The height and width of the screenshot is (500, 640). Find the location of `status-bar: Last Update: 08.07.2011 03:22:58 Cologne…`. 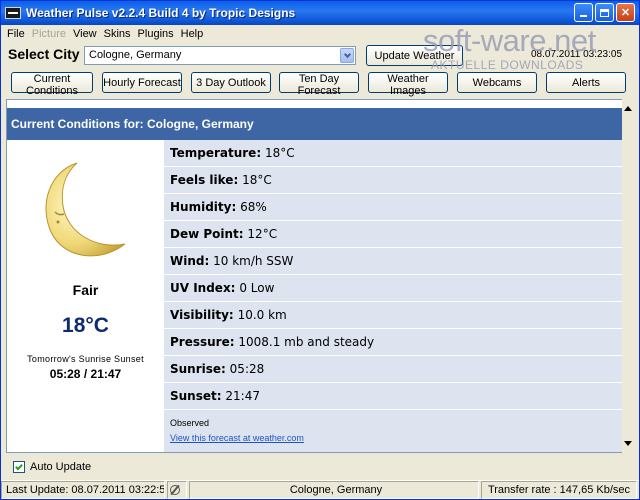

status-bar: Last Update: 08.07.2011 03:22:58 Cologne… is located at coordinates (320, 490).